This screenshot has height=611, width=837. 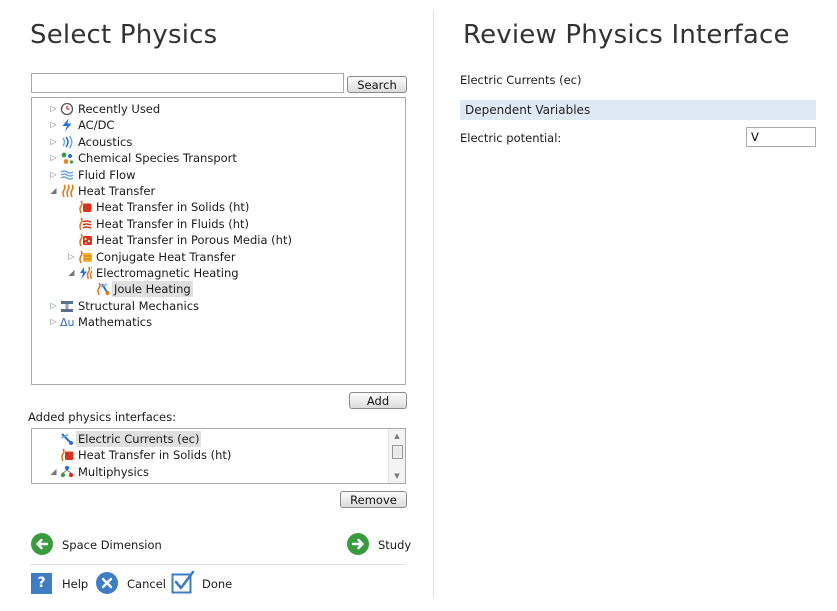 What do you see at coordinates (373, 499) in the screenshot?
I see `remove-button: Remove` at bounding box center [373, 499].